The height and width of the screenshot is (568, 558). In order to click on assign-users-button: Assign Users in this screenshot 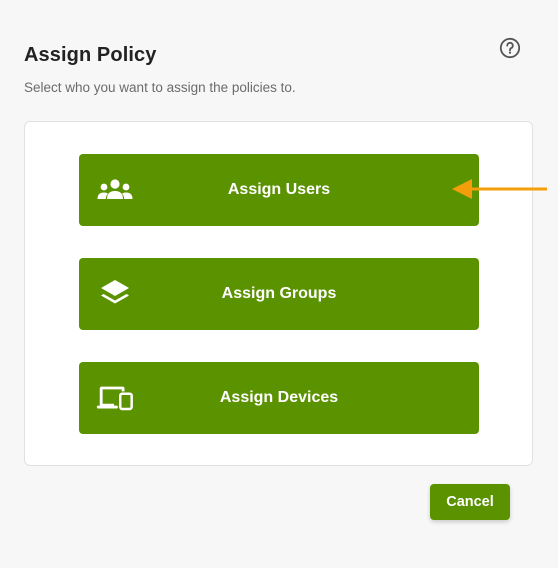, I will do `click(279, 190)`.